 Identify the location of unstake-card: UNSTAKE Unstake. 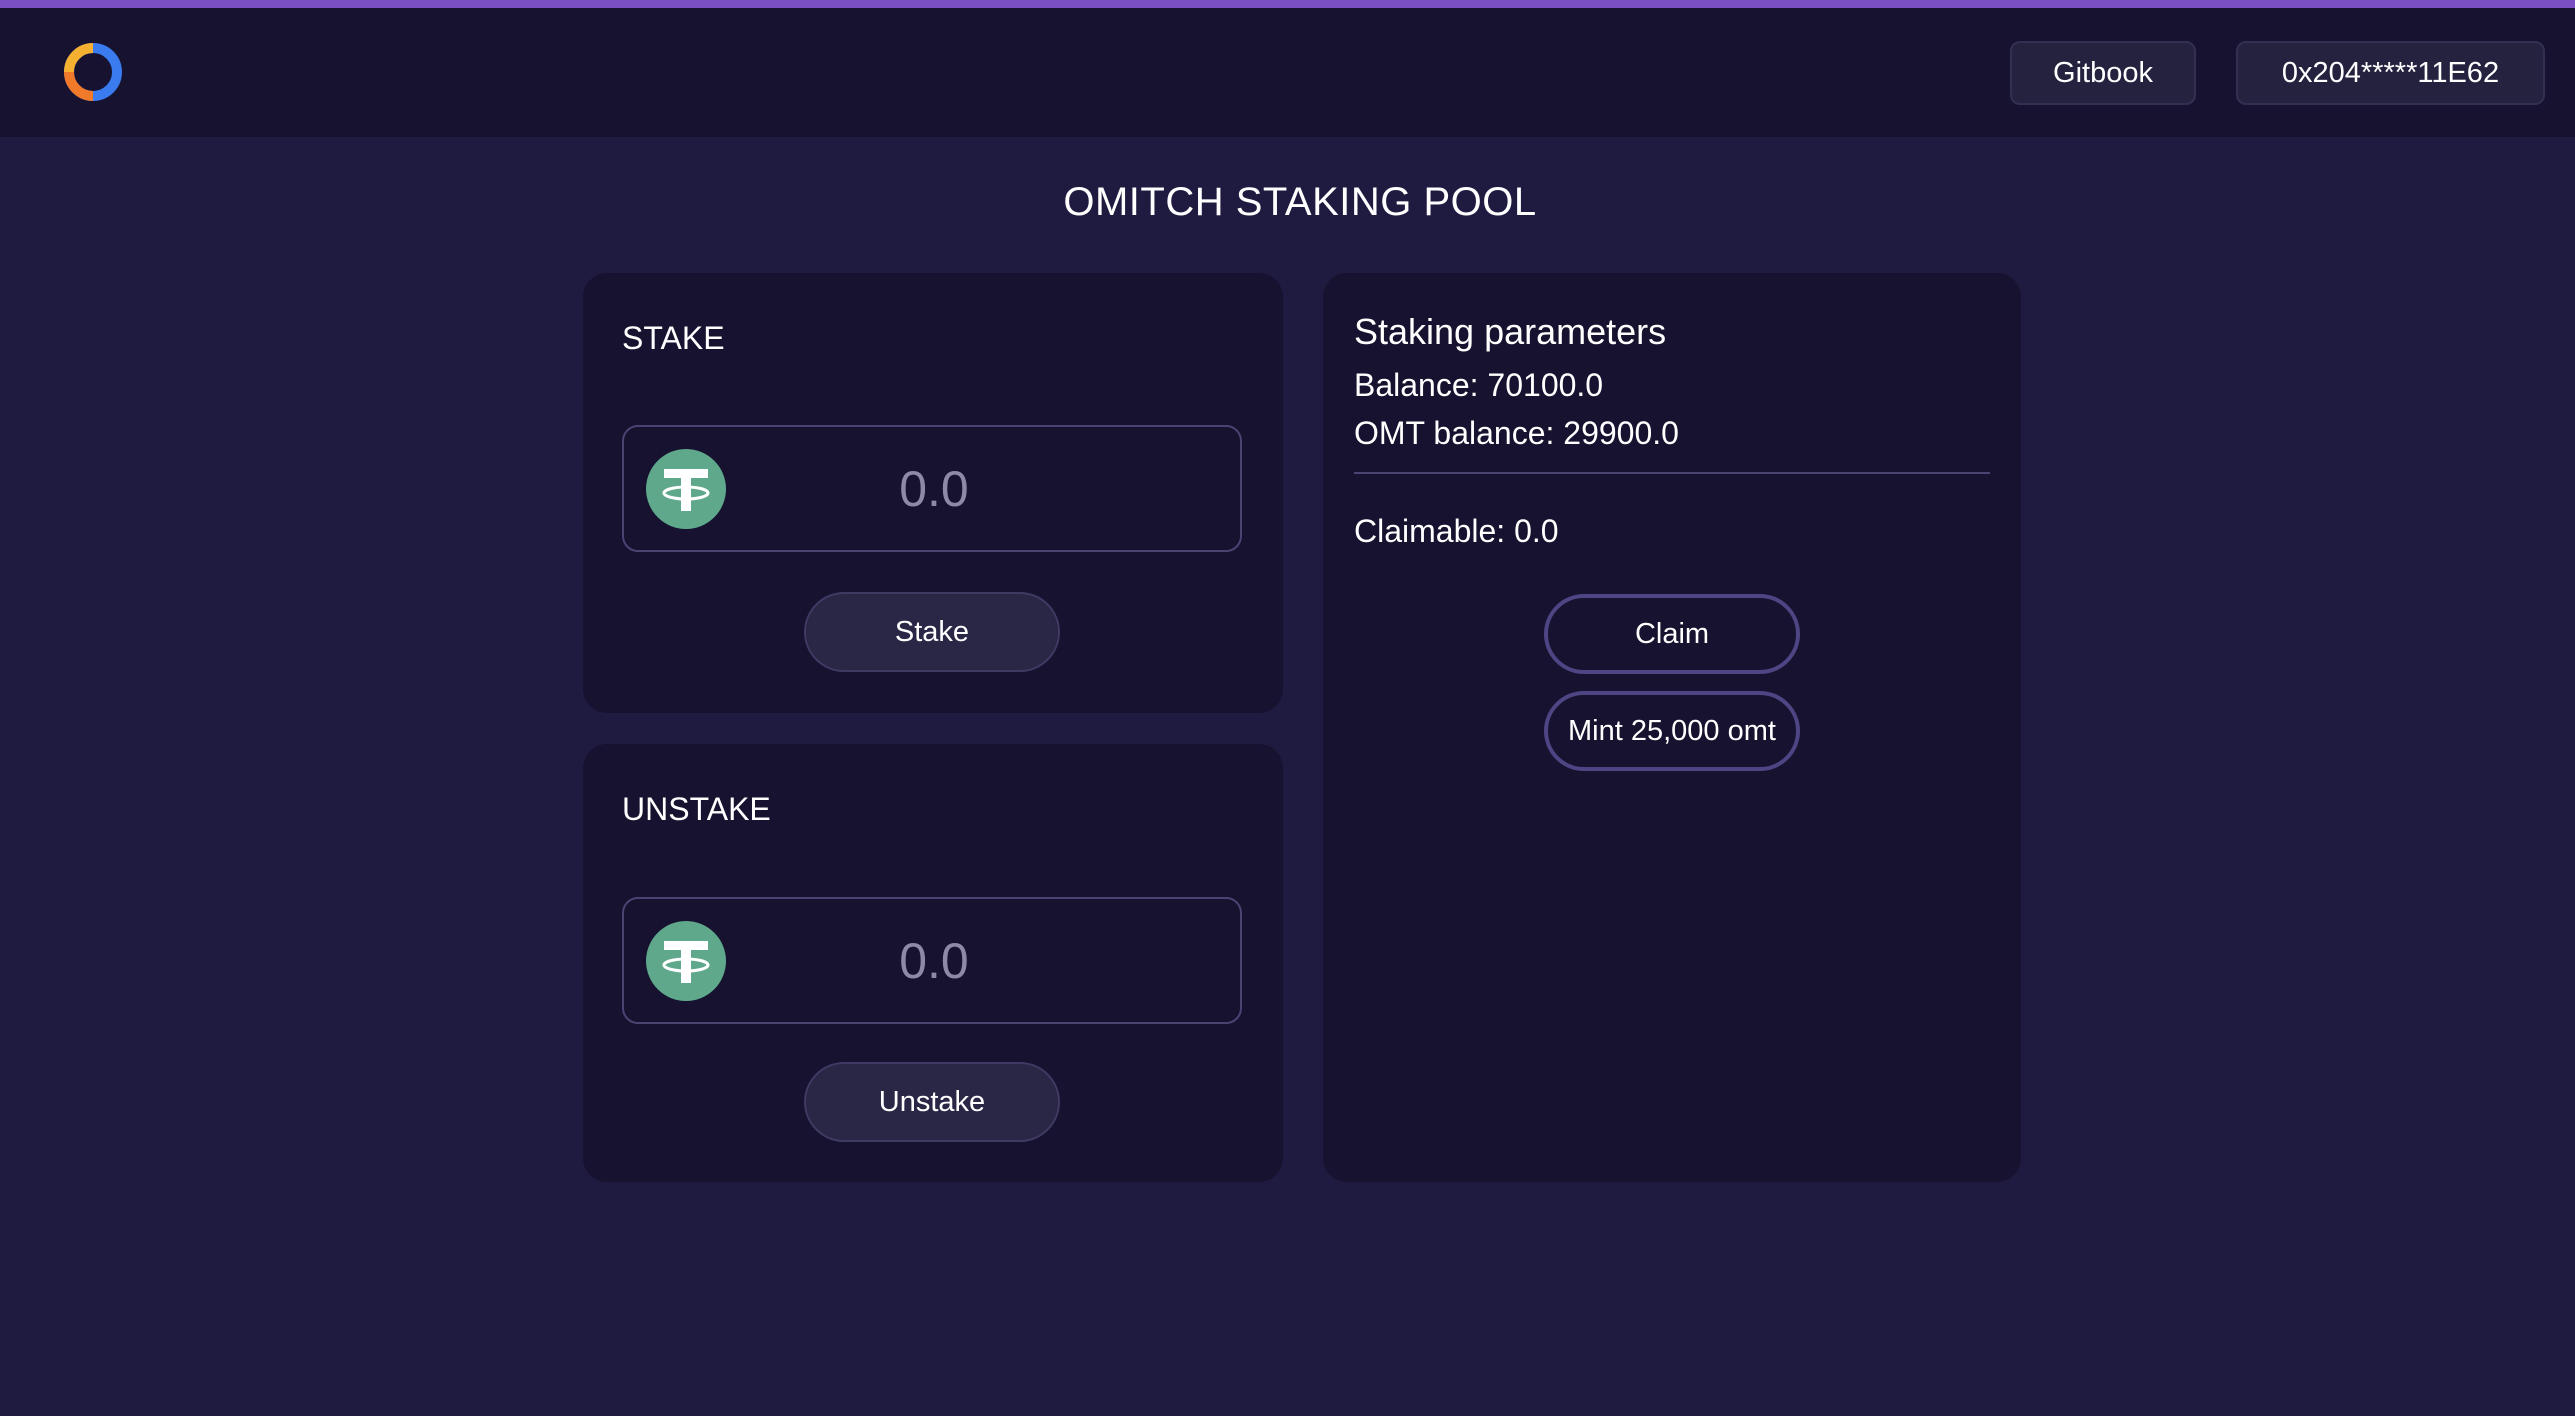
(933, 963).